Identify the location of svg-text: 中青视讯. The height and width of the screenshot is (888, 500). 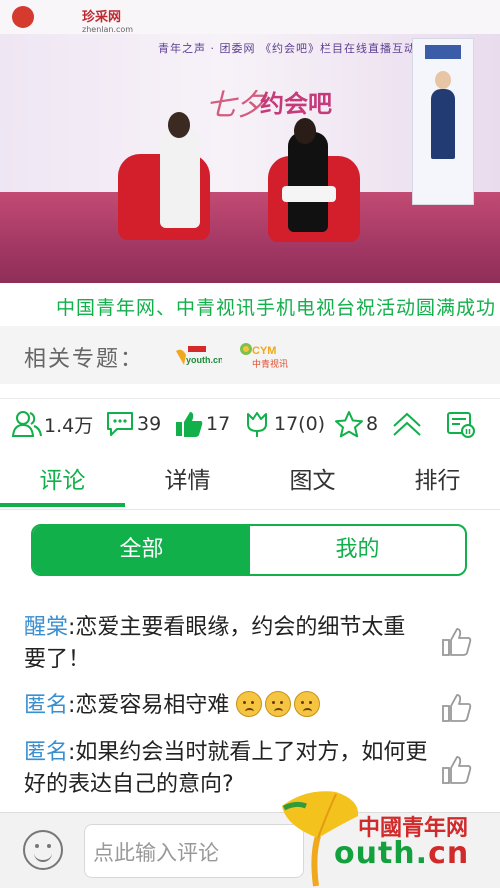
(270, 364).